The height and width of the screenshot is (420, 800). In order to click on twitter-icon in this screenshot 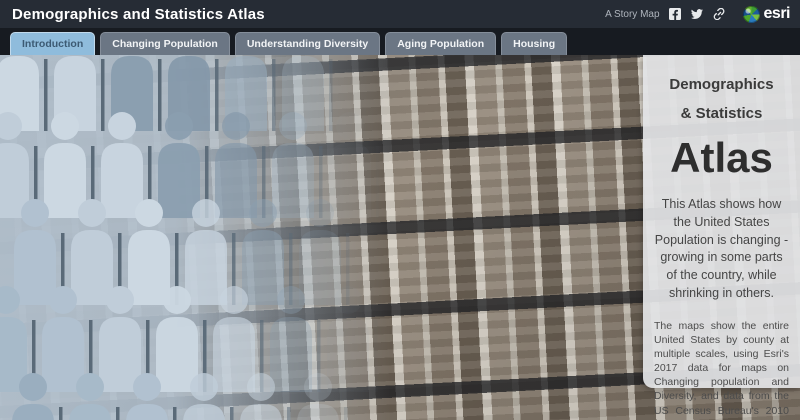, I will do `click(697, 14)`.